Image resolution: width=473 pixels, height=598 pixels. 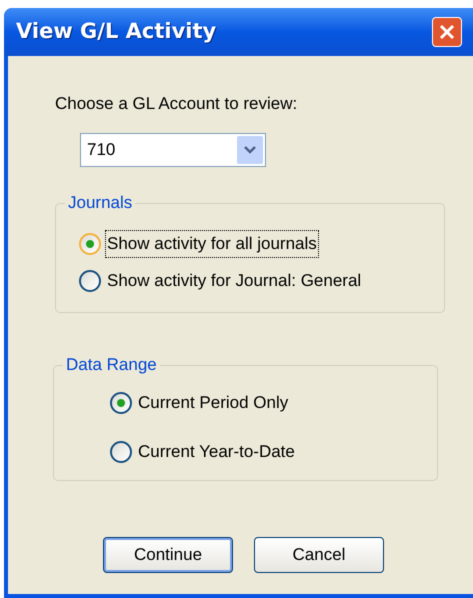 I want to click on radio-label: Current Year-to-Date, so click(x=216, y=452).